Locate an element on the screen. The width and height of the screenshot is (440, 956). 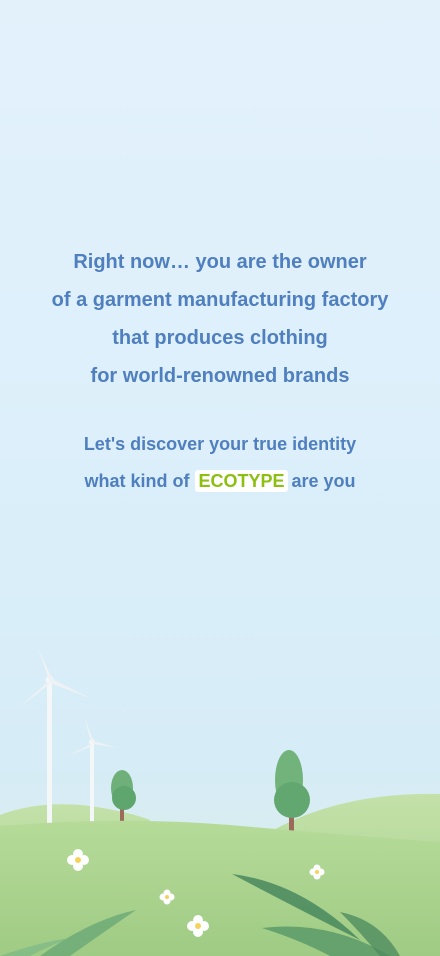
question-prefix: what kind of is located at coordinates (137, 481).